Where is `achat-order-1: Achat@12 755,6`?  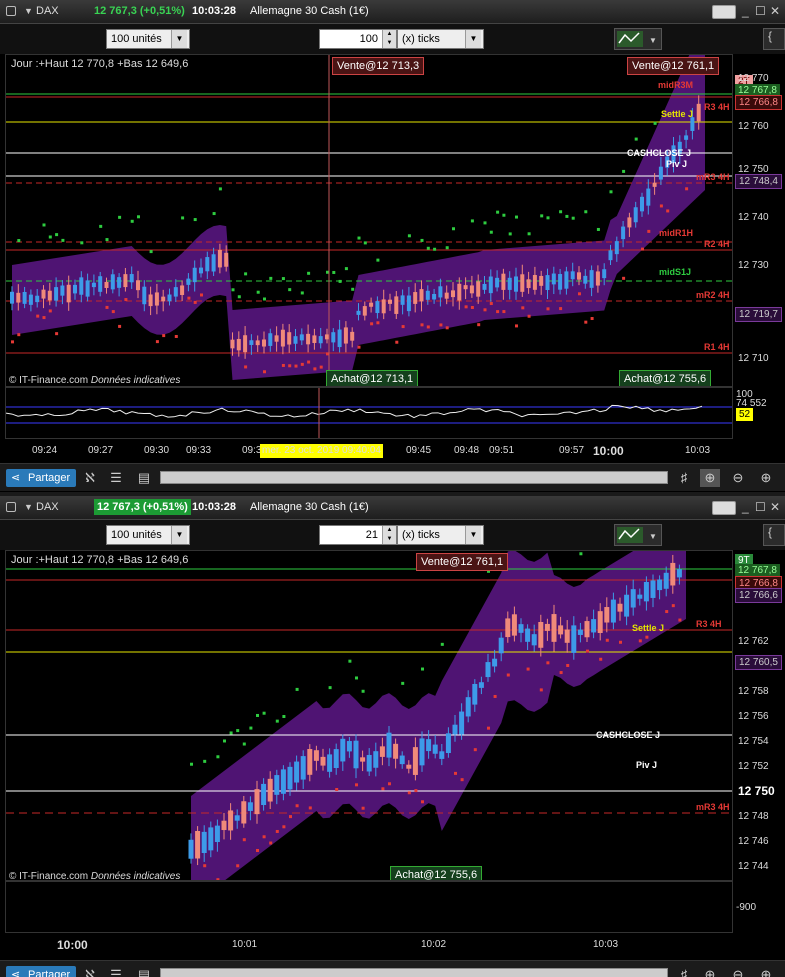 achat-order-1: Achat@12 755,6 is located at coordinates (436, 873).